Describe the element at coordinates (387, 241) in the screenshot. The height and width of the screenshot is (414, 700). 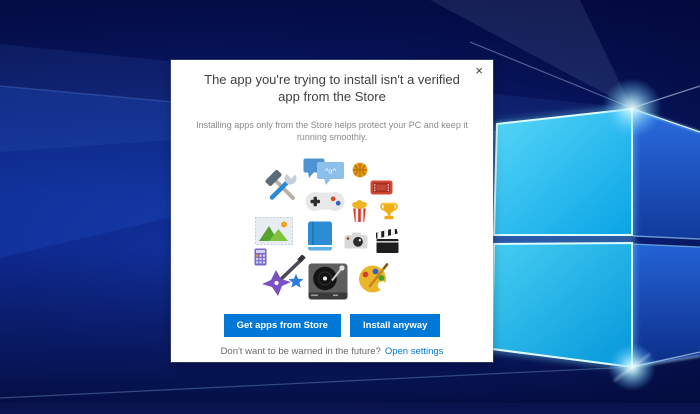
I see `clapperboard-icon` at that location.